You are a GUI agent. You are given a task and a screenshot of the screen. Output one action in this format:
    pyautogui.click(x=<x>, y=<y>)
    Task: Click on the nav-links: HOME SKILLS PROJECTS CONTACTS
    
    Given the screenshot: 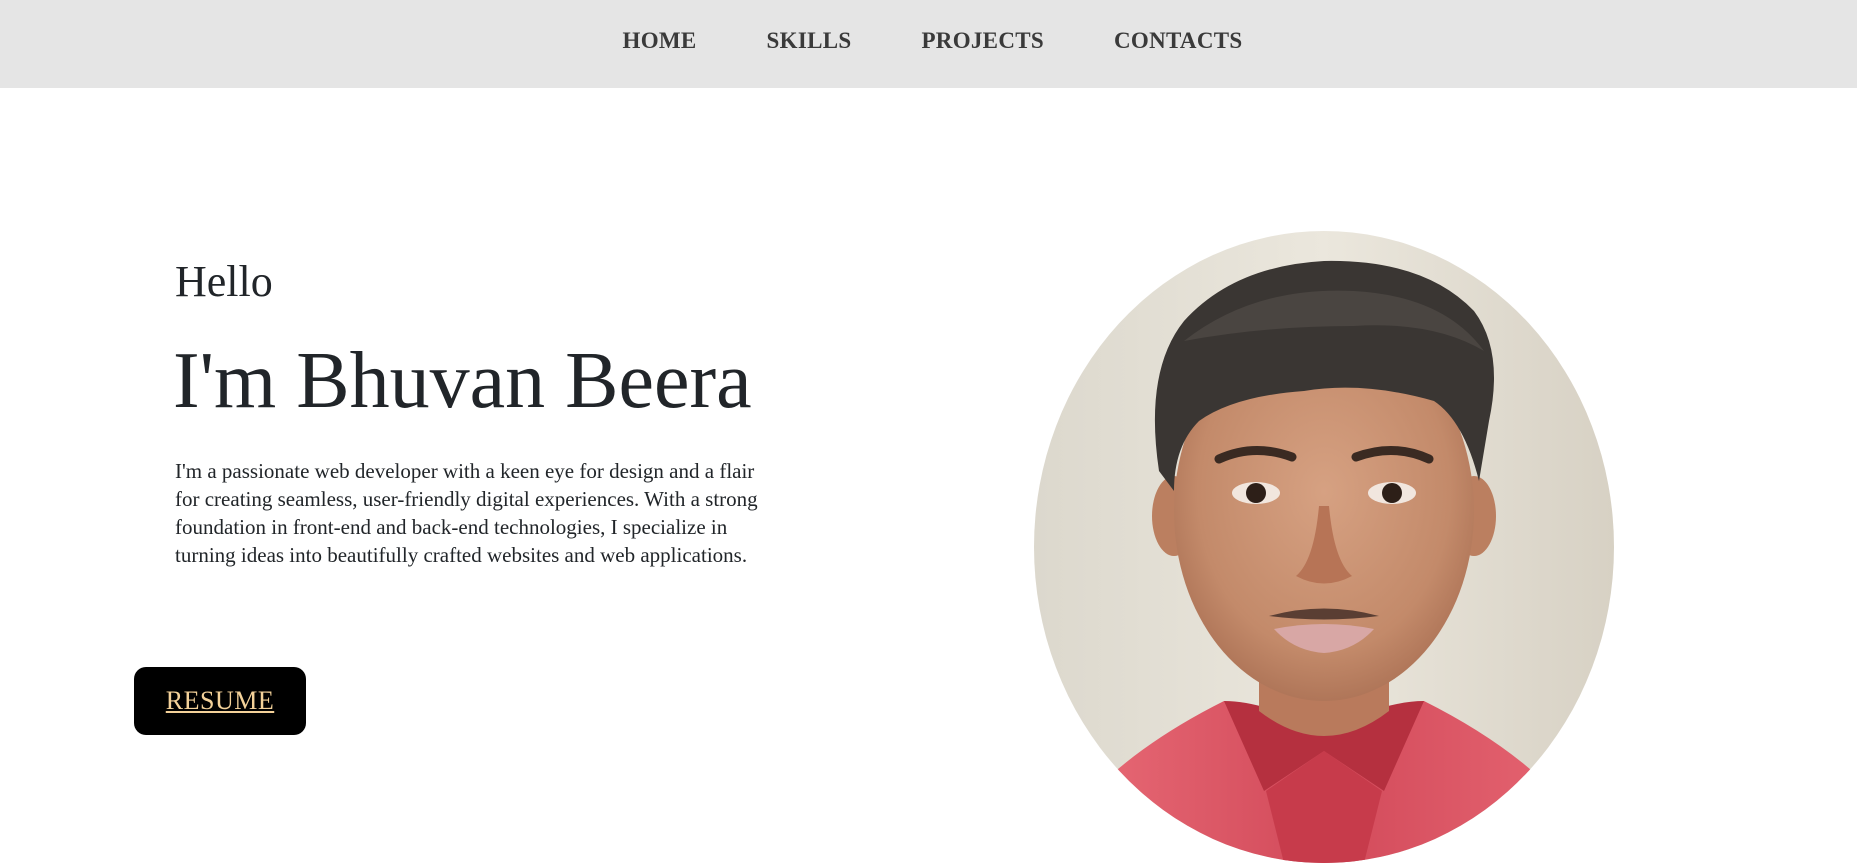 What is the action you would take?
    pyautogui.click(x=928, y=41)
    